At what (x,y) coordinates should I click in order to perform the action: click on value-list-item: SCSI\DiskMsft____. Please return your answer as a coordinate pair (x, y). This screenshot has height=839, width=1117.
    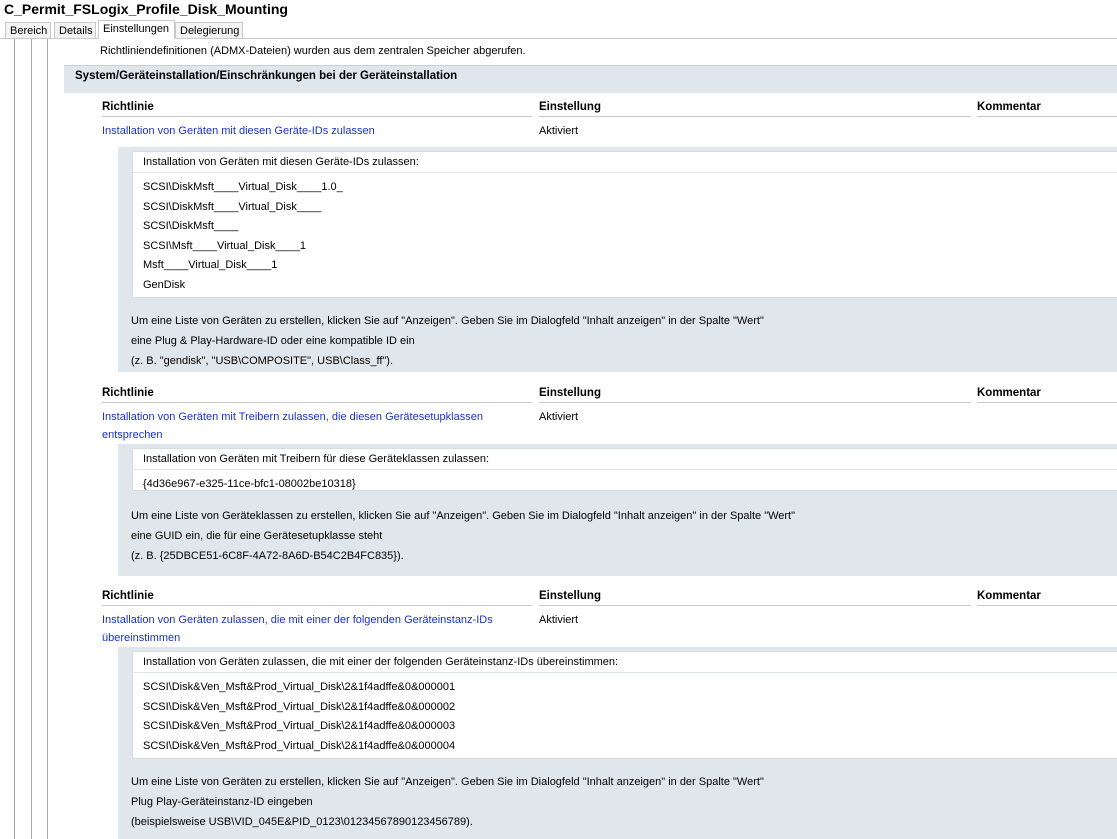
    Looking at the image, I should click on (191, 226).